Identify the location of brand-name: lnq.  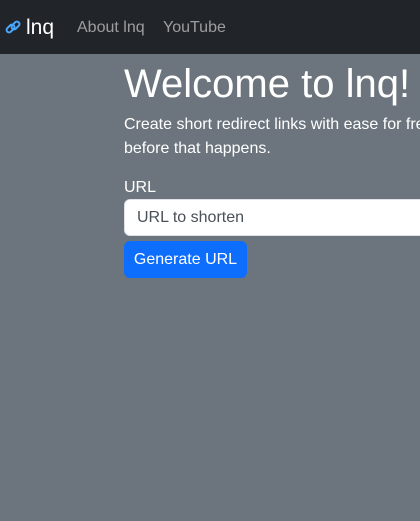
(40, 27).